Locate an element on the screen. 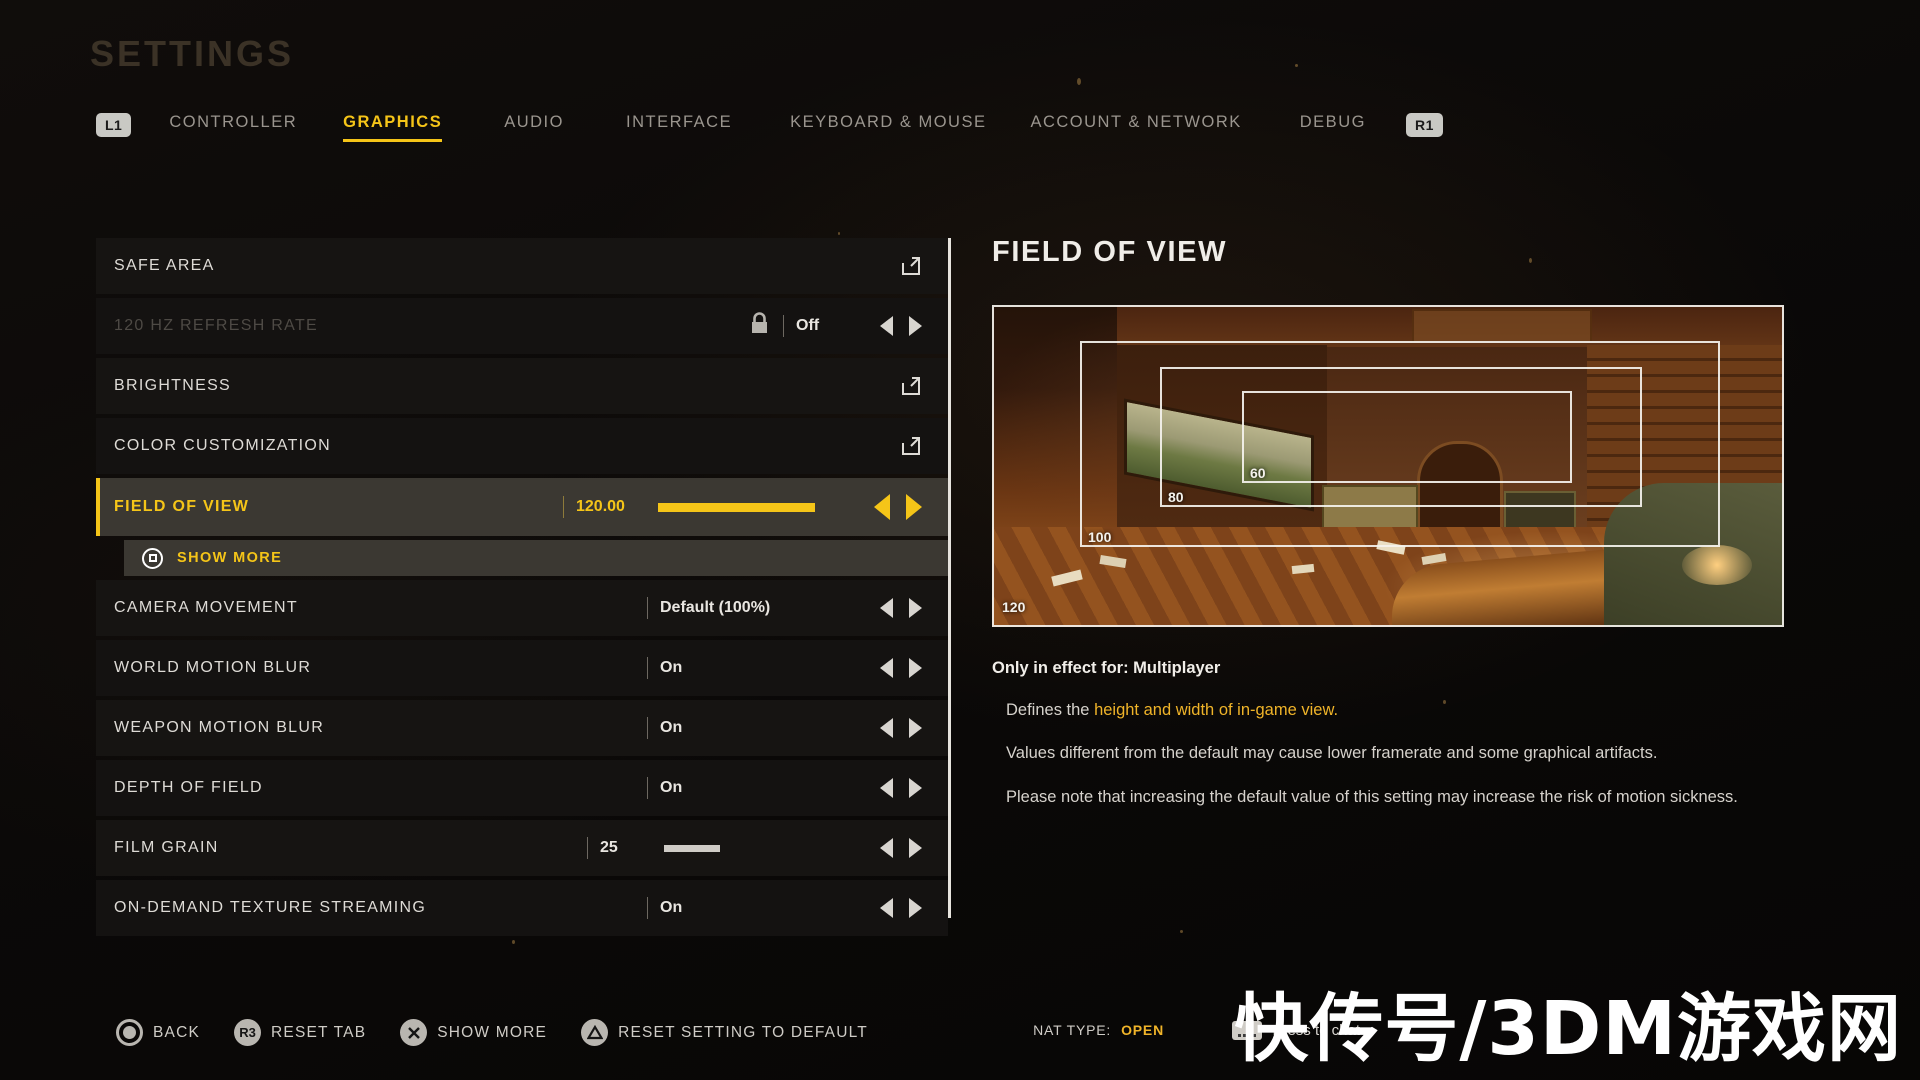 This screenshot has height=1080, width=1920. row-controls is located at coordinates (924, 386).